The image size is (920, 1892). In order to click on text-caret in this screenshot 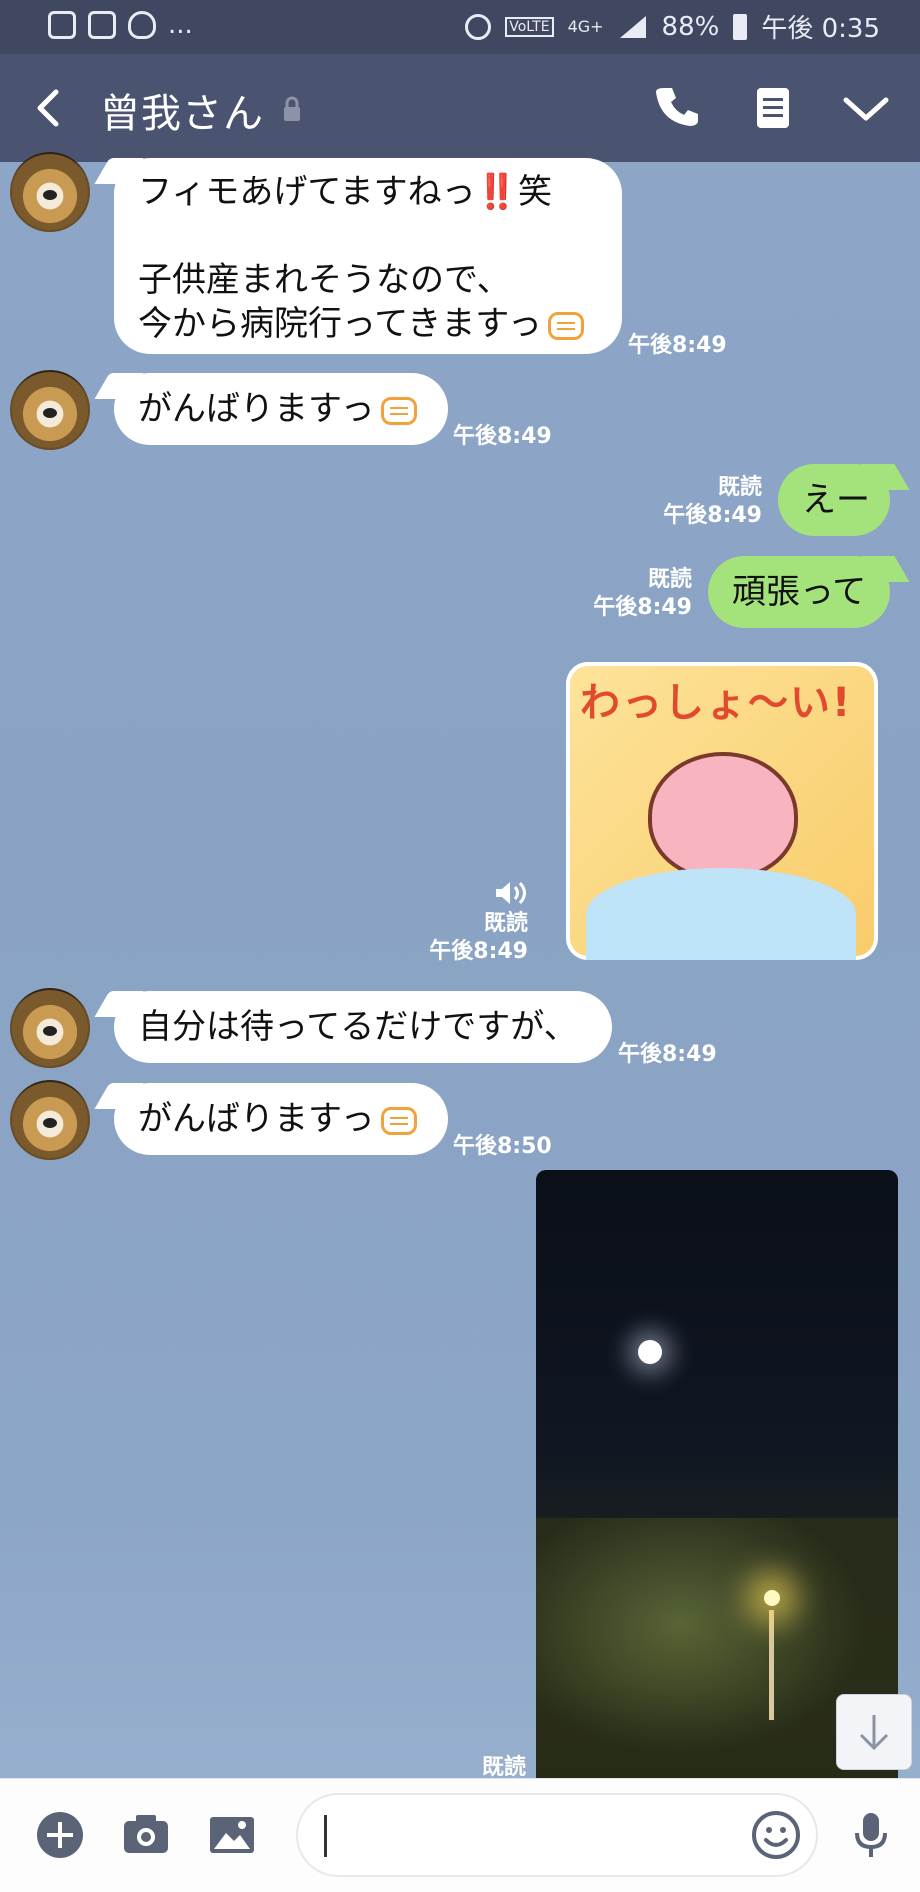, I will do `click(325, 1836)`.